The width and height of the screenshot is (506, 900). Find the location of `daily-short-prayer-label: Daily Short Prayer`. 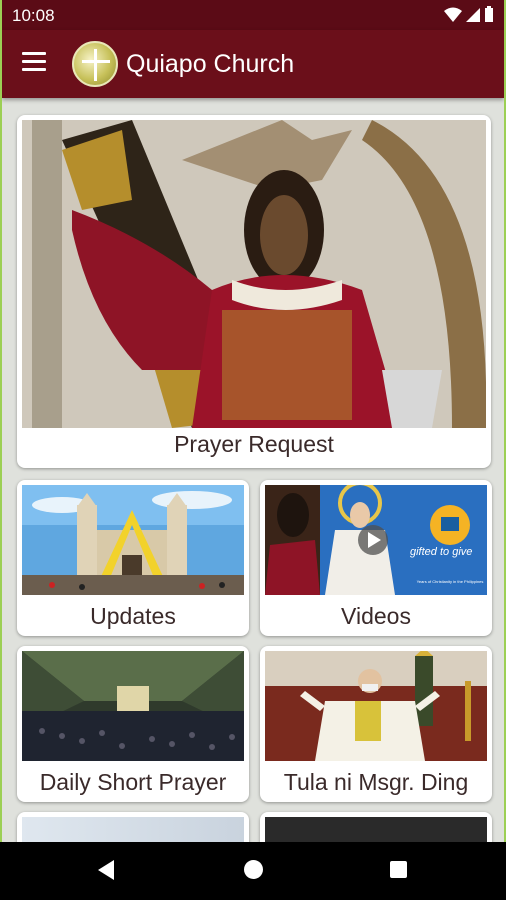

daily-short-prayer-label: Daily Short Prayer is located at coordinates (133, 782).